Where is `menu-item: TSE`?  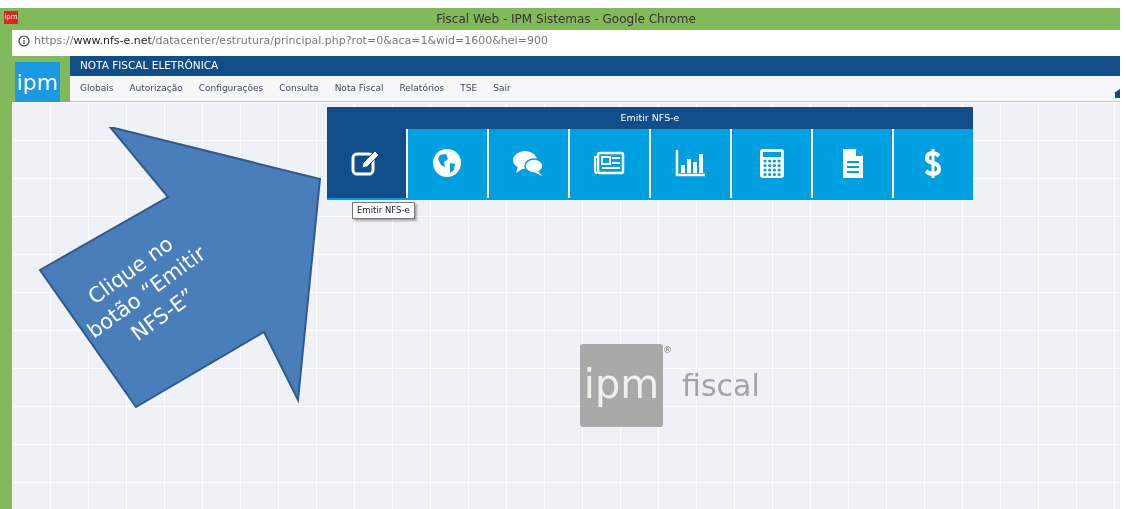 menu-item: TSE is located at coordinates (469, 88).